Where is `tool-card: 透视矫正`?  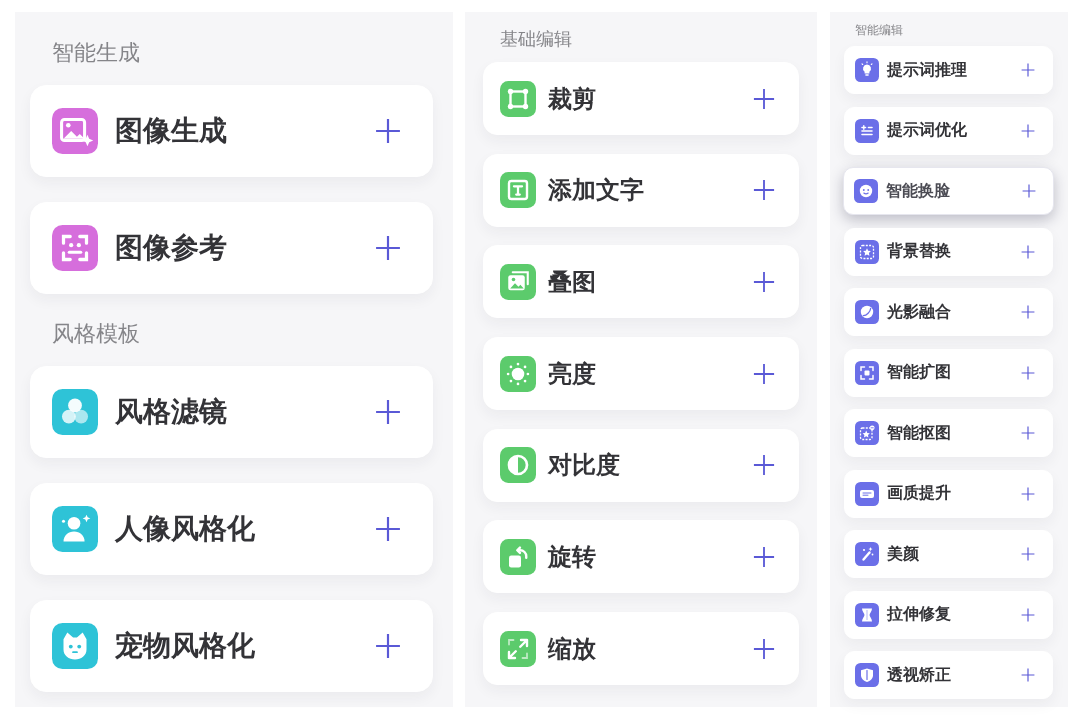 tool-card: 透视矫正 is located at coordinates (948, 675).